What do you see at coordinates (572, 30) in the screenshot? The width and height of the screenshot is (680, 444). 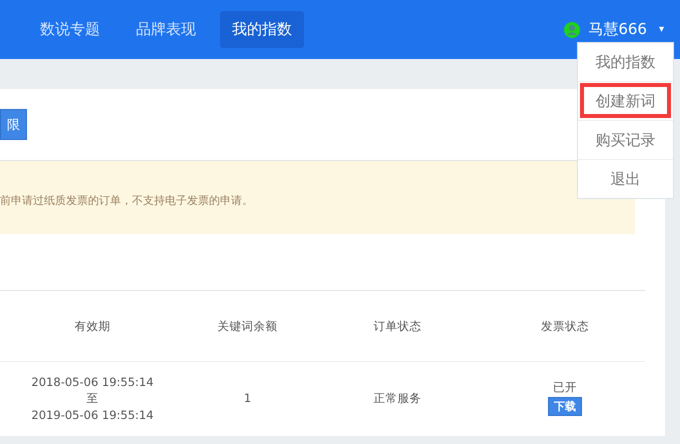 I see `user-avatar-icon` at bounding box center [572, 30].